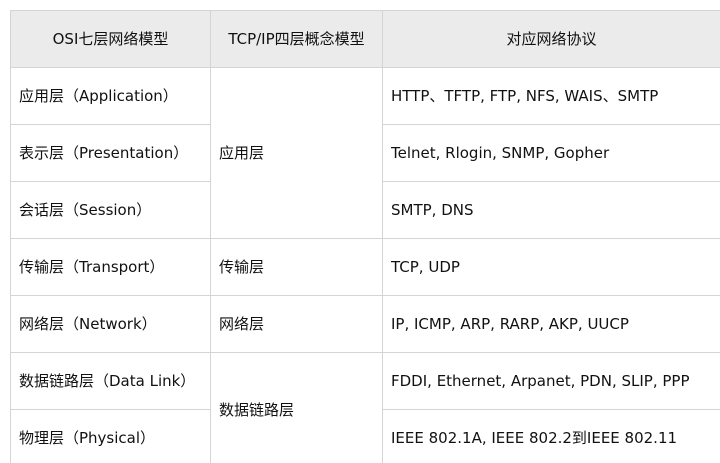  I want to click on header-tcpip-model: TCP/IP四层概念模型, so click(296, 39).